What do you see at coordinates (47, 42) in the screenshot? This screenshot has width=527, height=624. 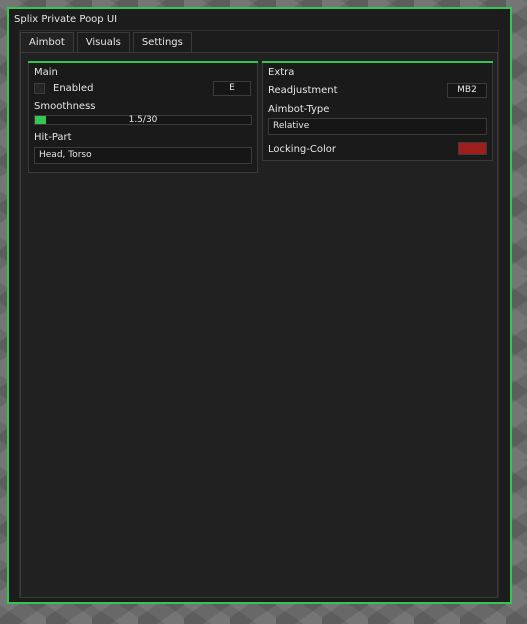 I see `tab-aimbot: Aimbot` at bounding box center [47, 42].